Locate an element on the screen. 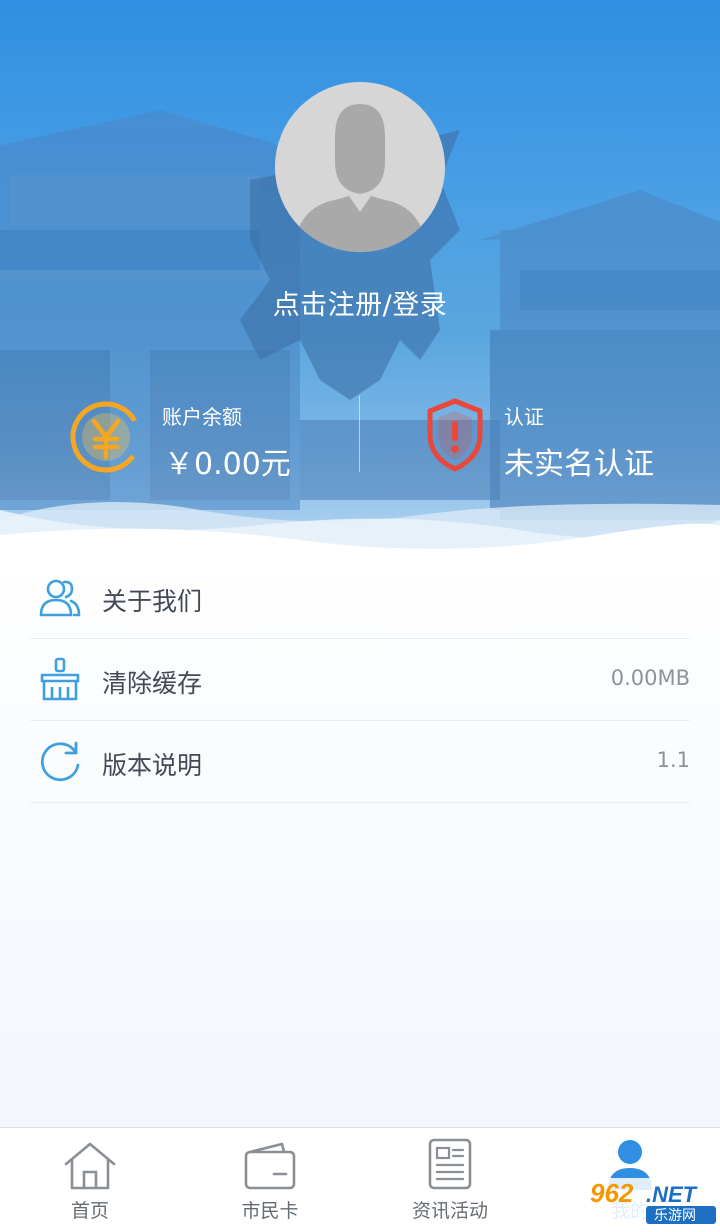  version-number: 1.1 is located at coordinates (673, 760).